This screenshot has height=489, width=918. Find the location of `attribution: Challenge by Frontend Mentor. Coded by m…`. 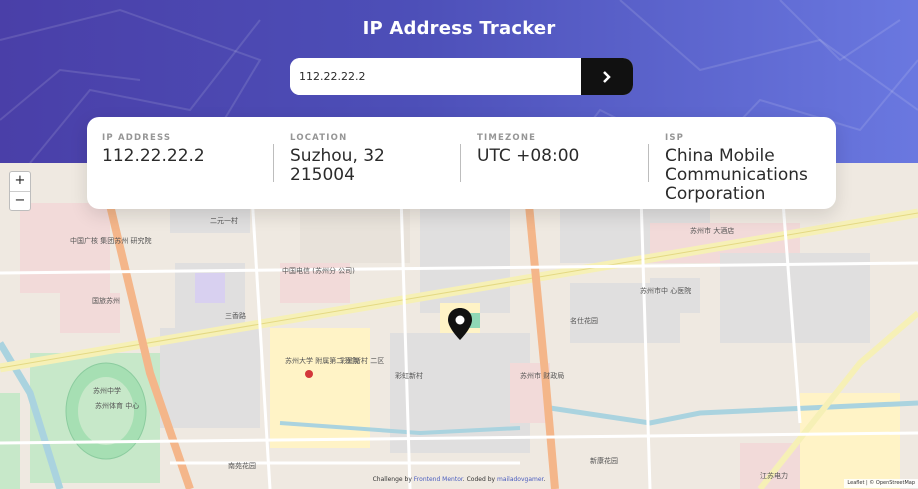

attribution: Challenge by Frontend Mentor. Coded by m… is located at coordinates (459, 479).